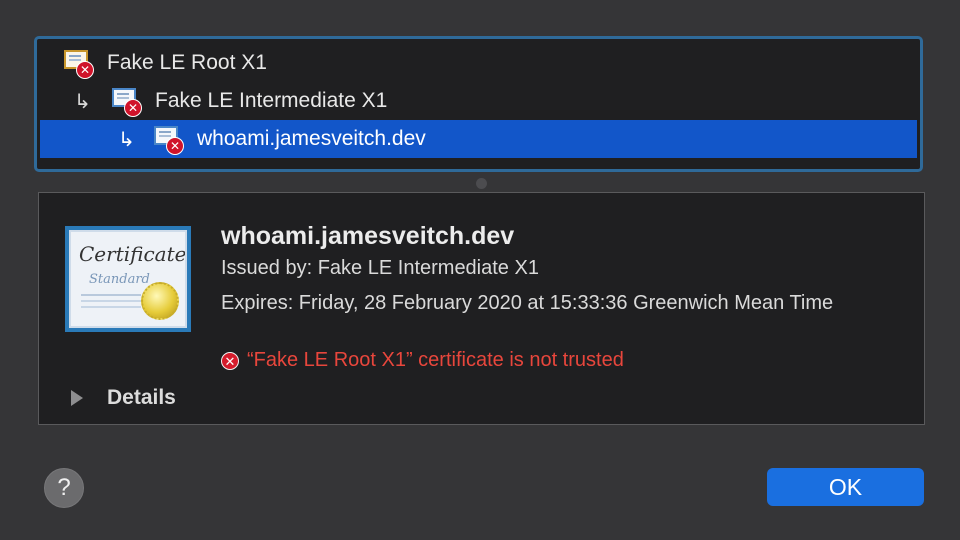 The image size is (960, 540). Describe the element at coordinates (478, 63) in the screenshot. I see `chain-item-root: ✕ Fake LE Root X1` at that location.